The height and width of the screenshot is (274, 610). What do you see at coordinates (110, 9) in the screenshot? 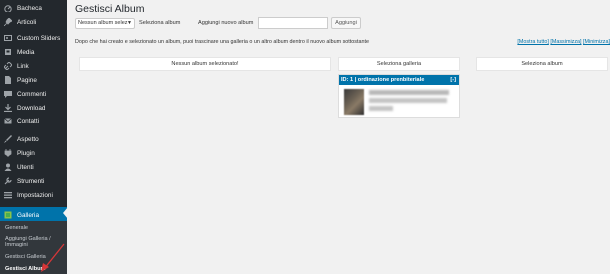
I see `page-title: Gestisci Album` at bounding box center [110, 9].